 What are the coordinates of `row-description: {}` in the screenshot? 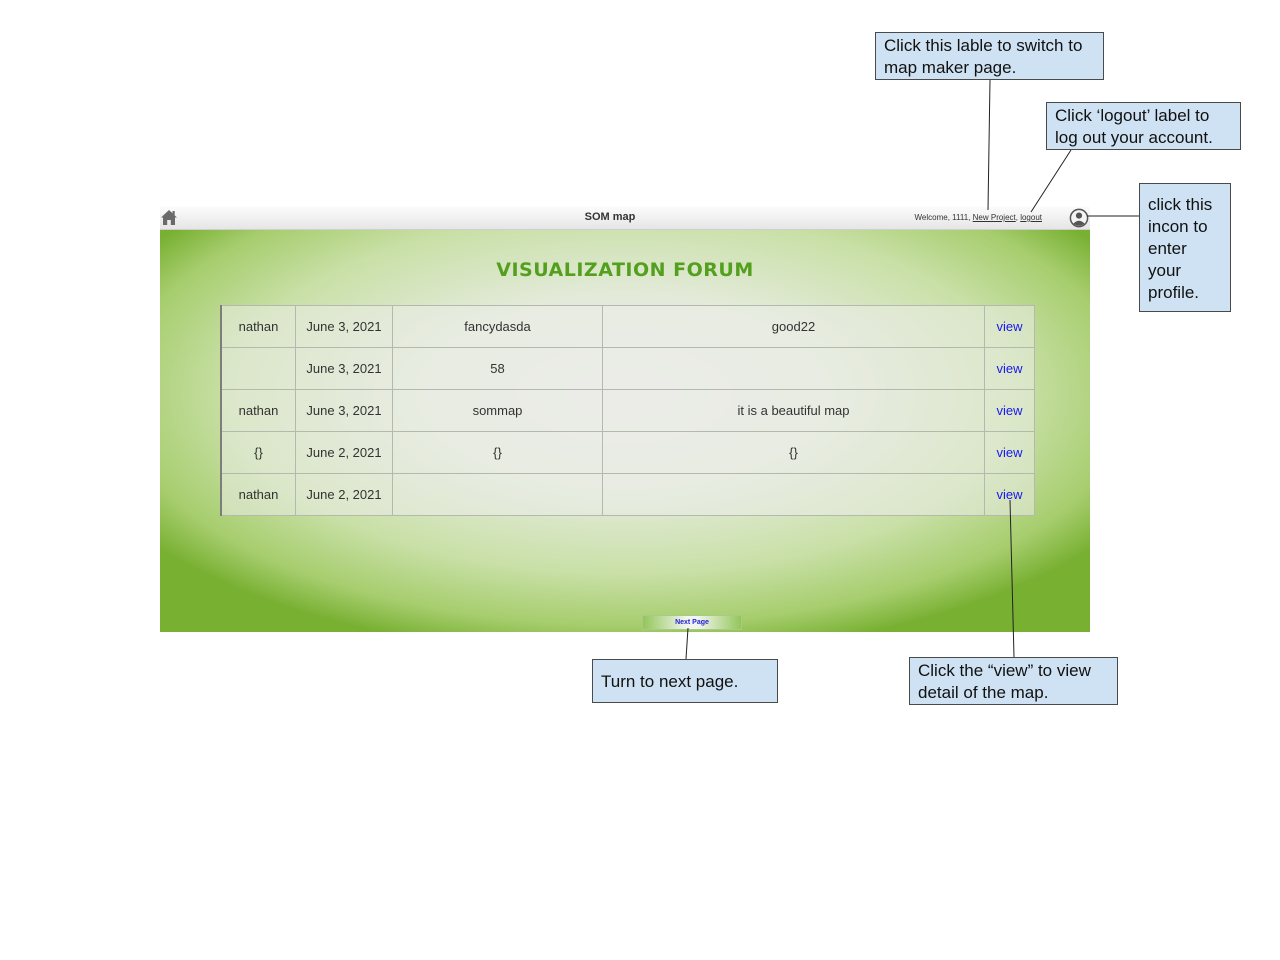 It's located at (793, 452).